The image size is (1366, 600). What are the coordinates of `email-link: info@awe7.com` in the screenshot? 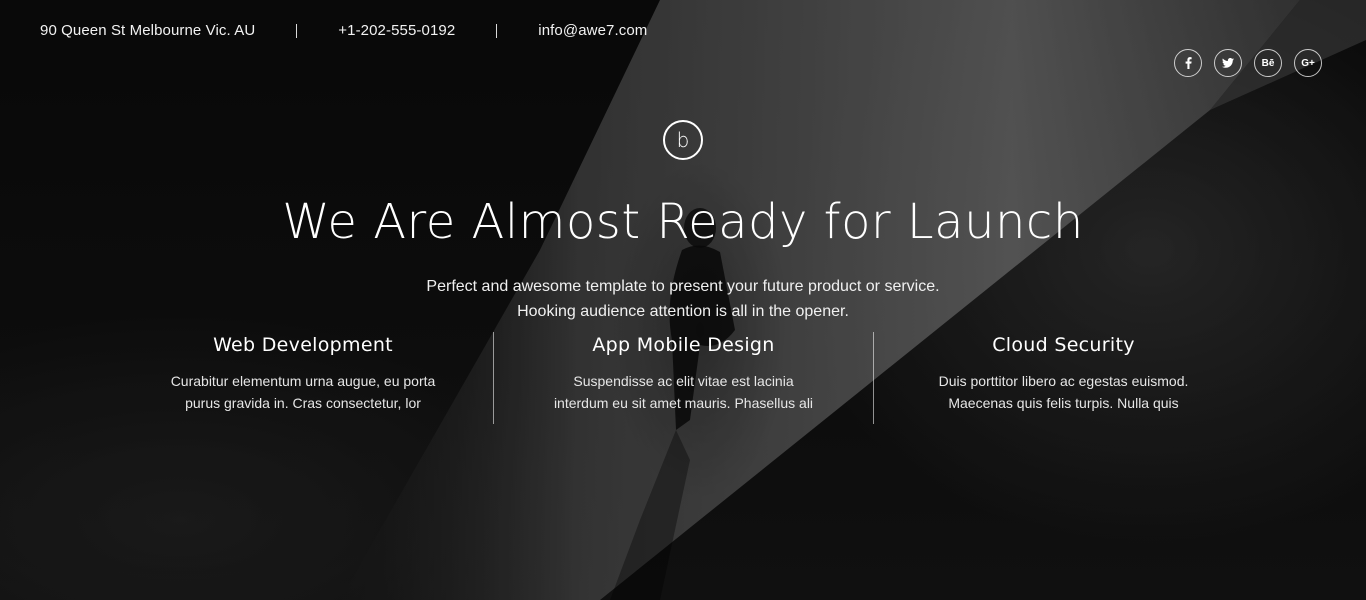 It's located at (592, 30).